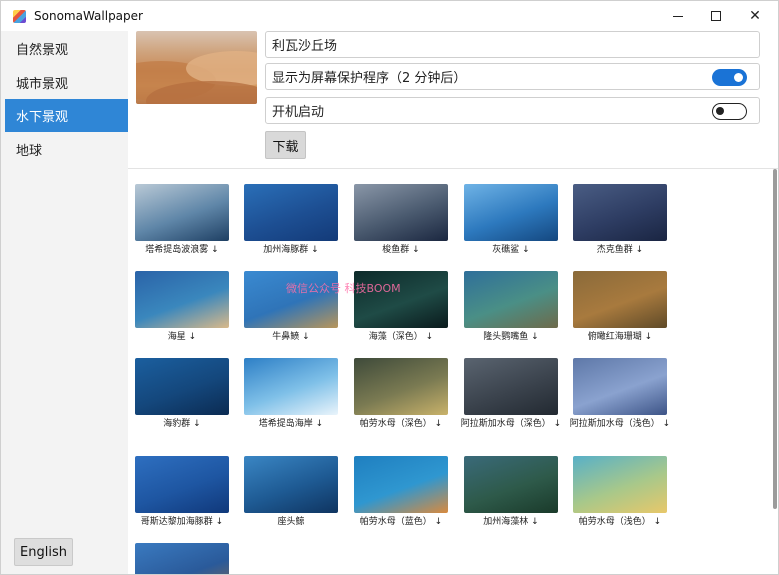 The width and height of the screenshot is (779, 575). Describe the element at coordinates (620, 250) in the screenshot. I see `wallpaper-caption: 杰克鱼群 ↓` at that location.